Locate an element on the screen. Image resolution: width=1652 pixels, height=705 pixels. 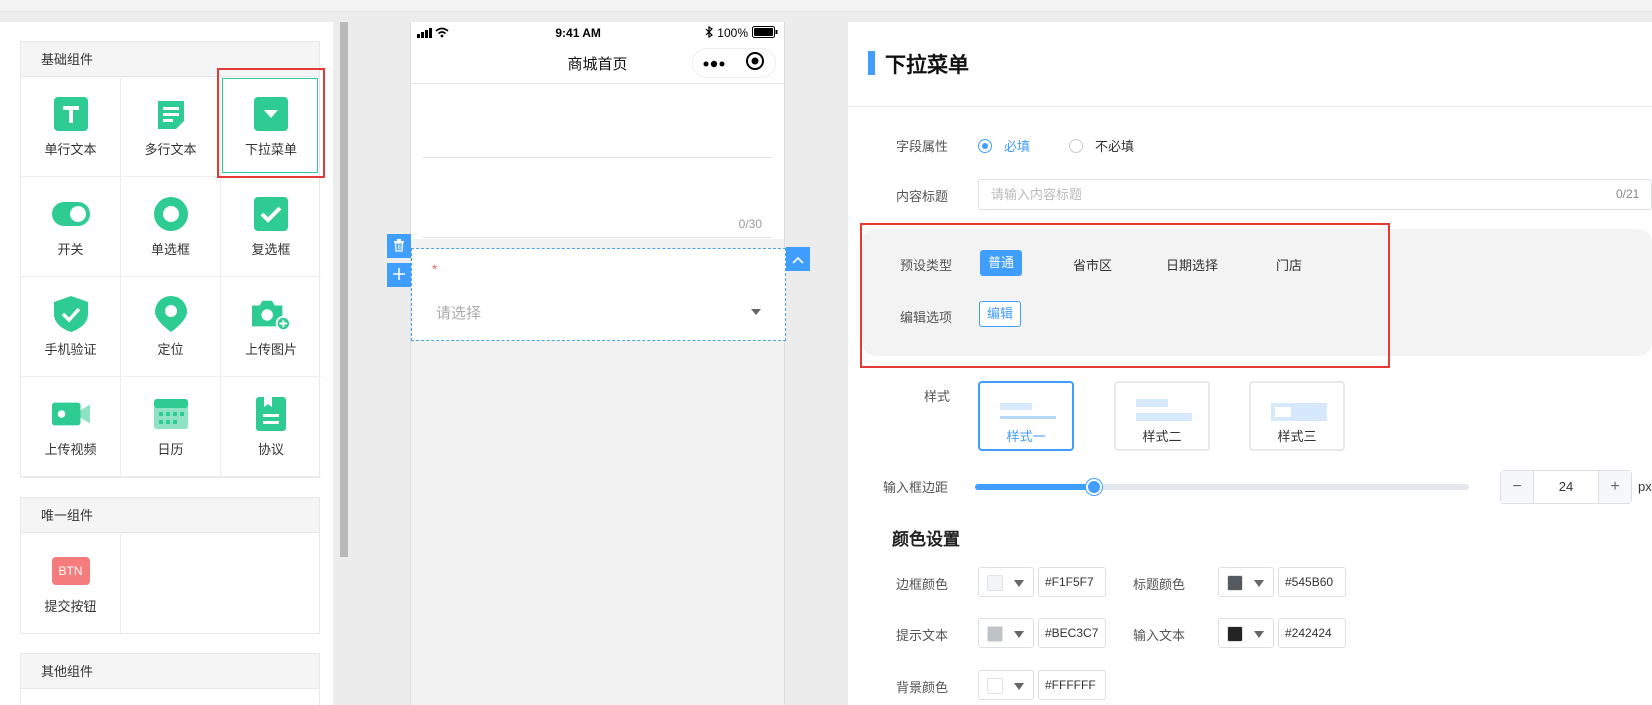
settings-title: 下拉菜单 is located at coordinates (927, 65).